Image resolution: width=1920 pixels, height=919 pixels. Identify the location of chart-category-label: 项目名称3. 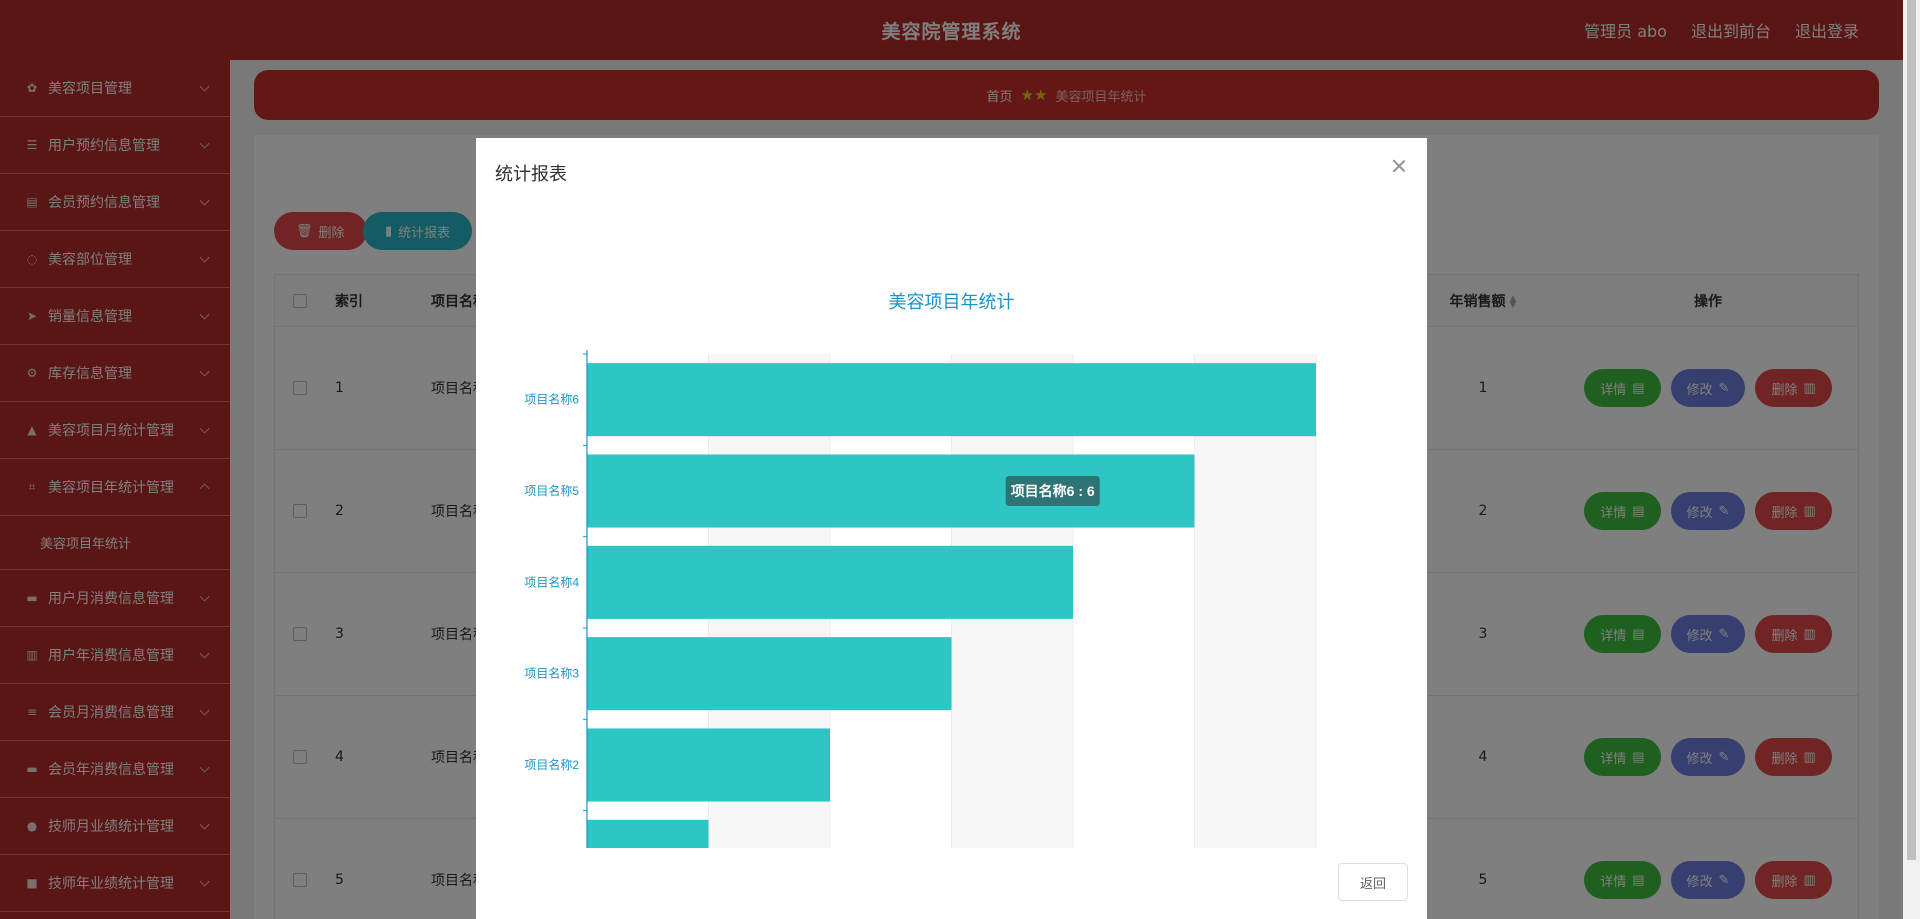
(551, 673).